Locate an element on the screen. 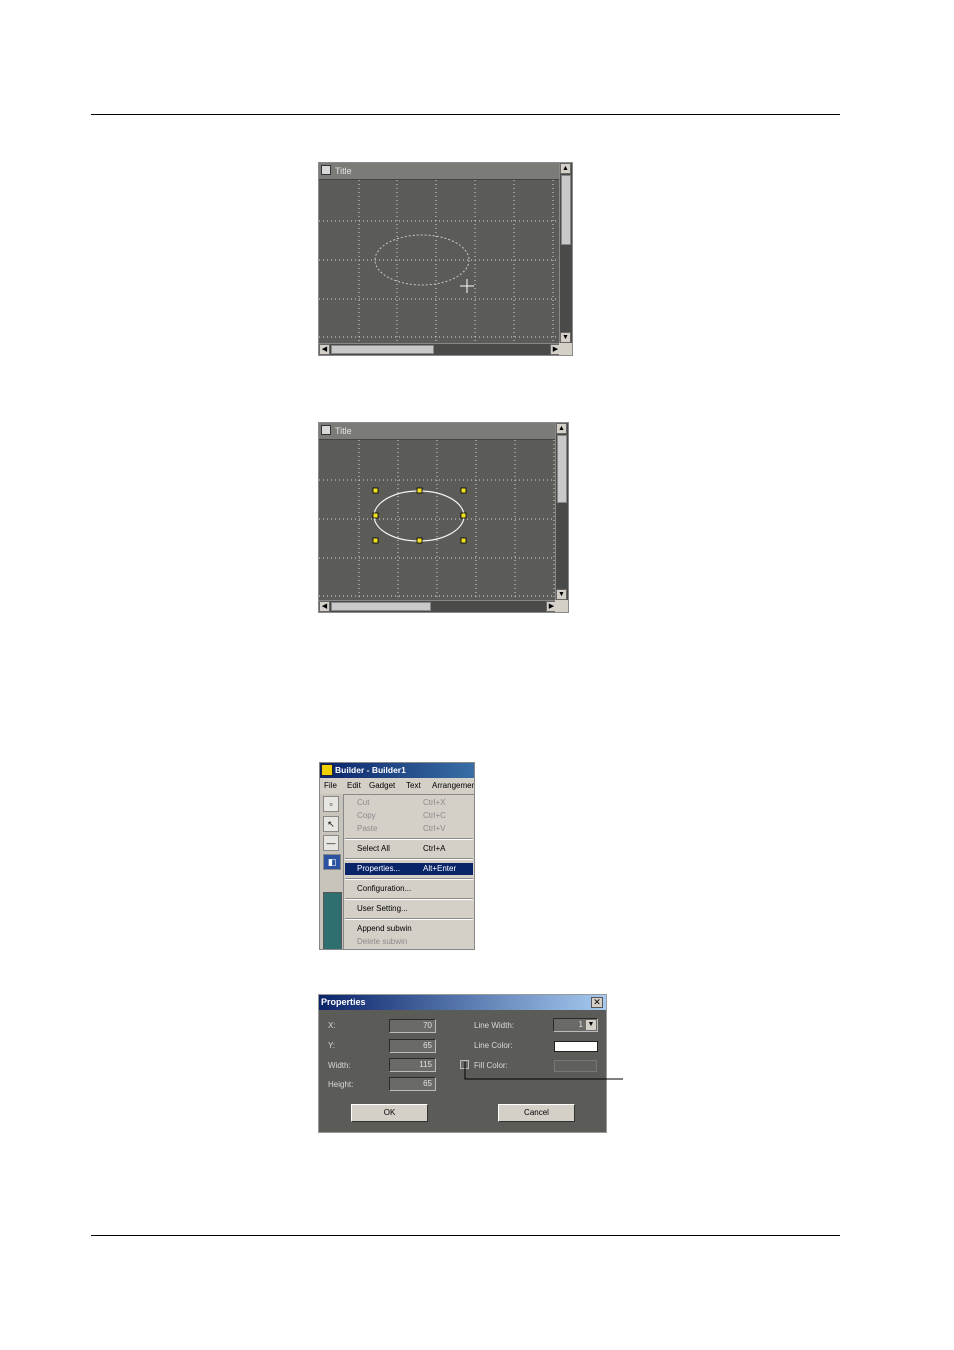 The height and width of the screenshot is (1350, 954). menu-item-paste: Paste Ctrl+V is located at coordinates (409, 829).